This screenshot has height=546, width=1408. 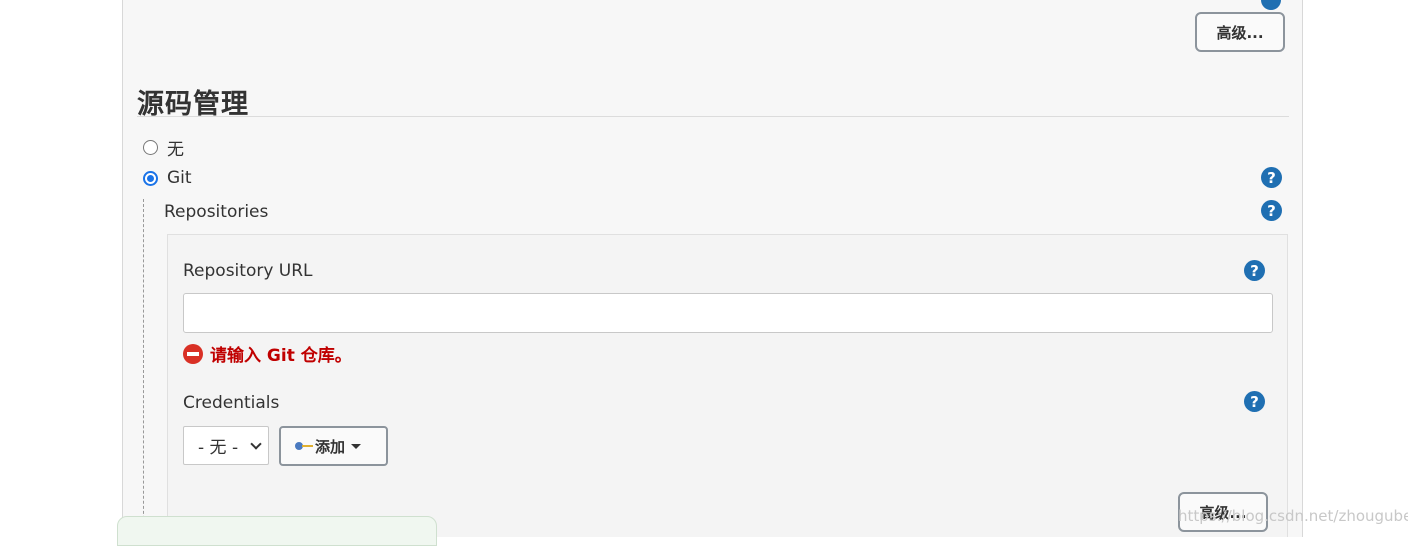 What do you see at coordinates (277, 531) in the screenshot?
I see `floating-panel-edge` at bounding box center [277, 531].